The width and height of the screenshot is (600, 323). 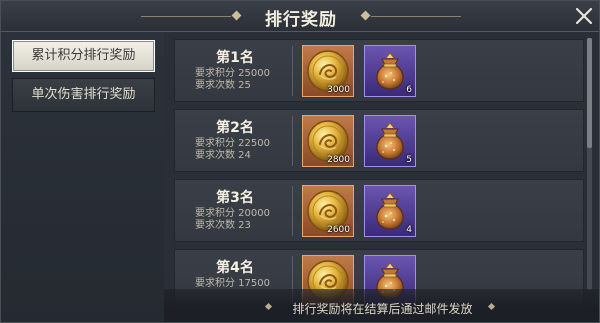 What do you see at coordinates (589, 93) in the screenshot?
I see `scroll-thumb` at bounding box center [589, 93].